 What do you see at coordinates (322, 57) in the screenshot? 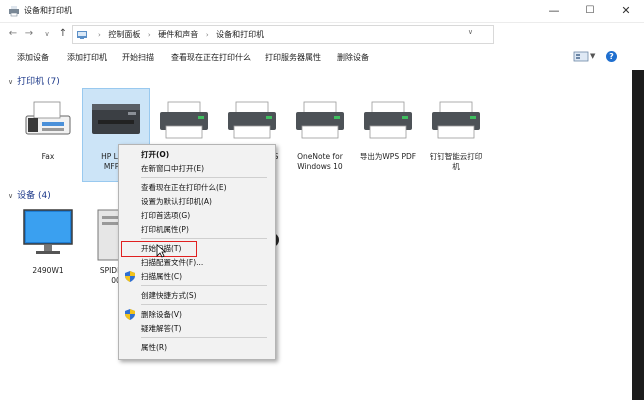
I see `command-toolbar: 添加设备 添加打印机 开始扫描 查看现在正在打印什么 打印服务器属性 删除设备` at bounding box center [322, 57].